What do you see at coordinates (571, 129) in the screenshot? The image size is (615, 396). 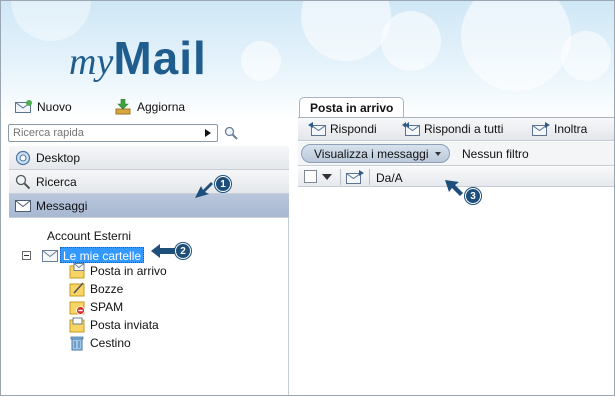 I see `forward-label: Inoltra` at bounding box center [571, 129].